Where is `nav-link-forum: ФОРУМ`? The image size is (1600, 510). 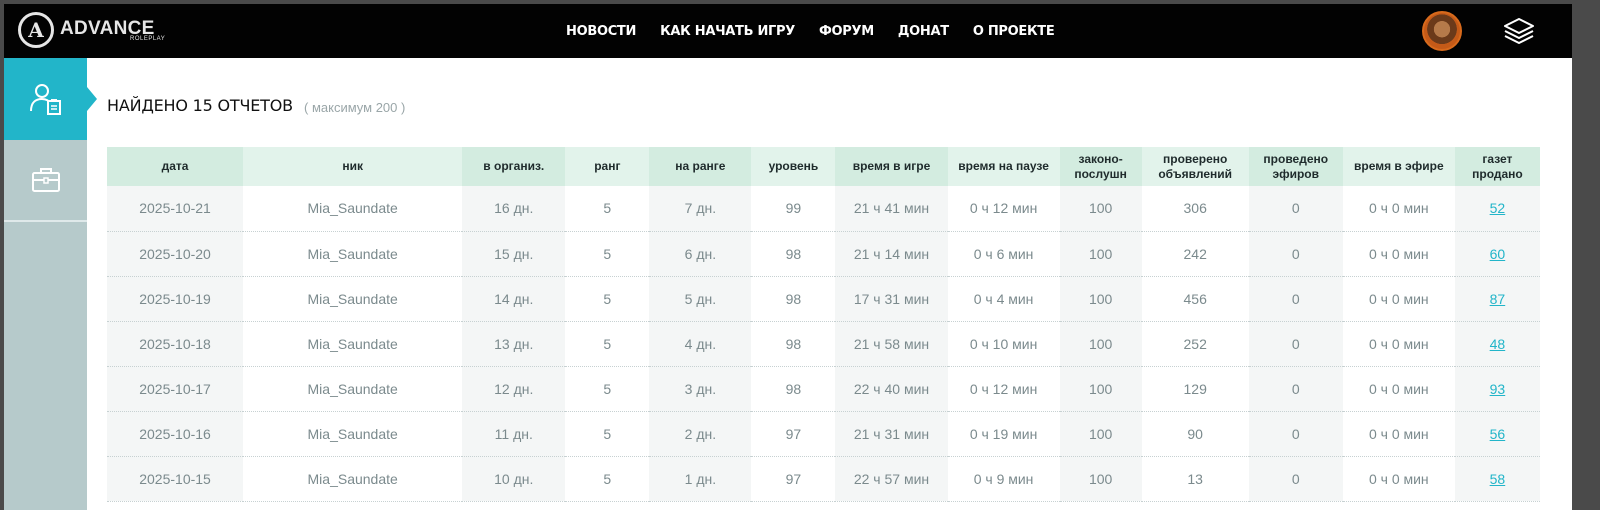
nav-link-forum: ФОРУМ is located at coordinates (846, 31).